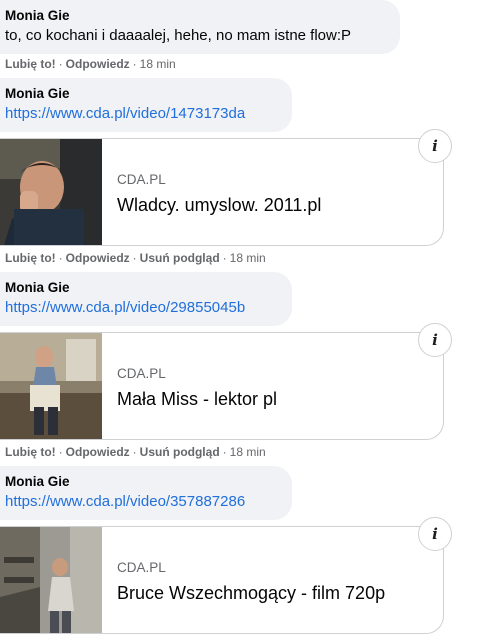  I want to click on comment-actions: Lubię to! · Odpowiedz · 18 min, so click(90, 64).